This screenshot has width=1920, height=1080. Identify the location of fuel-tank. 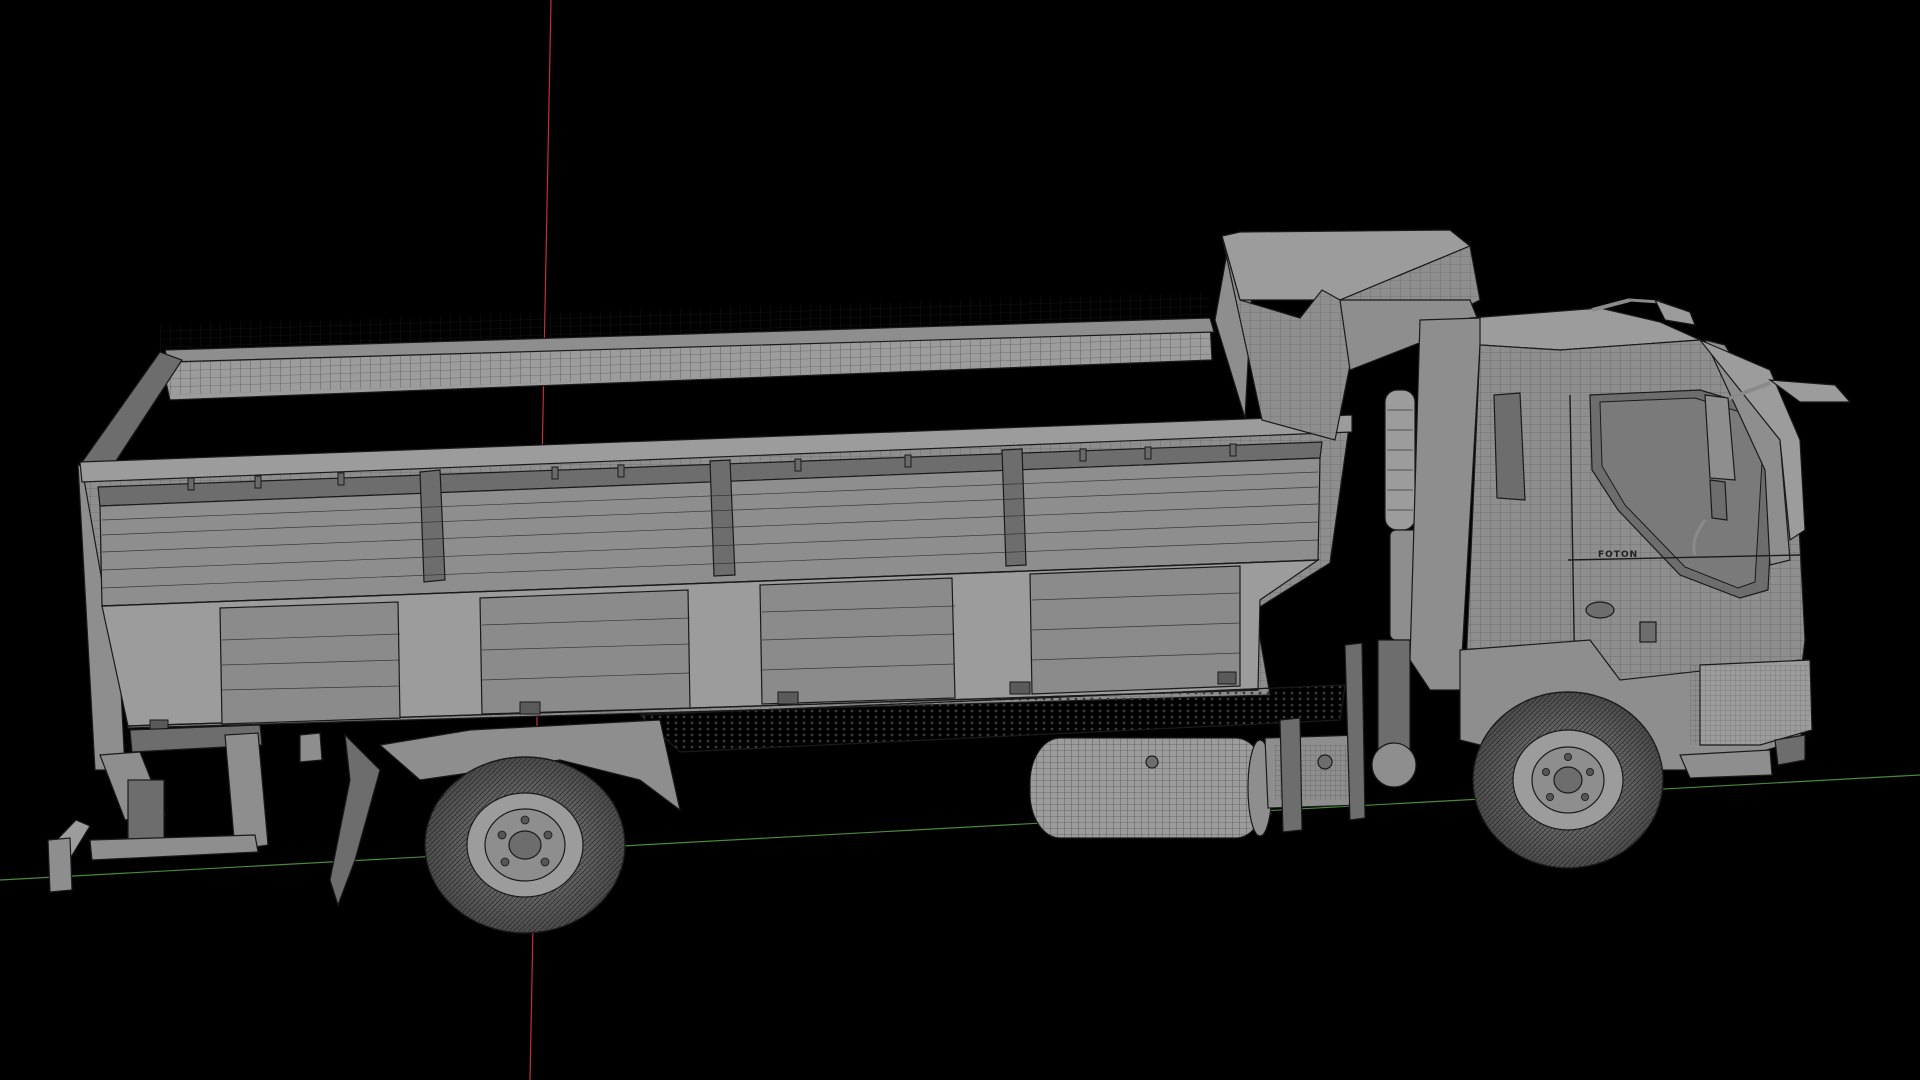
(1151, 788).